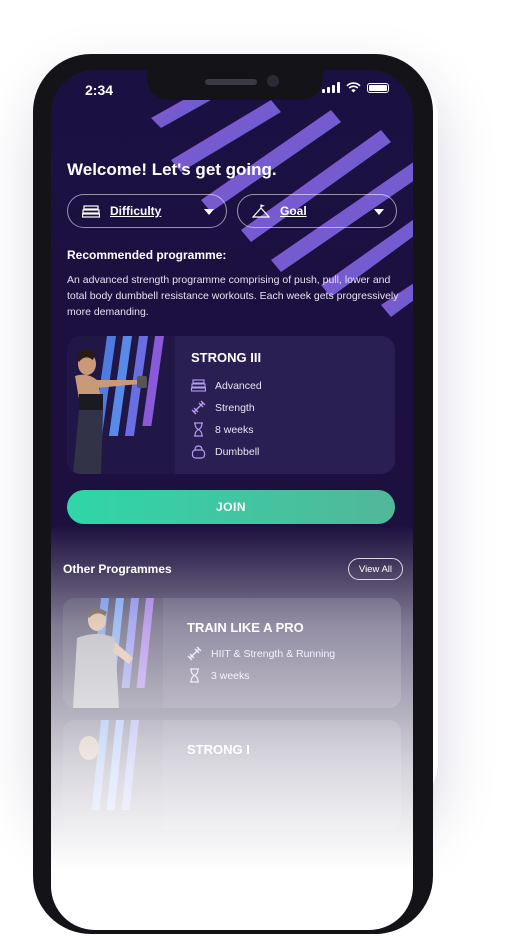  I want to click on feature-duration: 8 weeks, so click(222, 429).